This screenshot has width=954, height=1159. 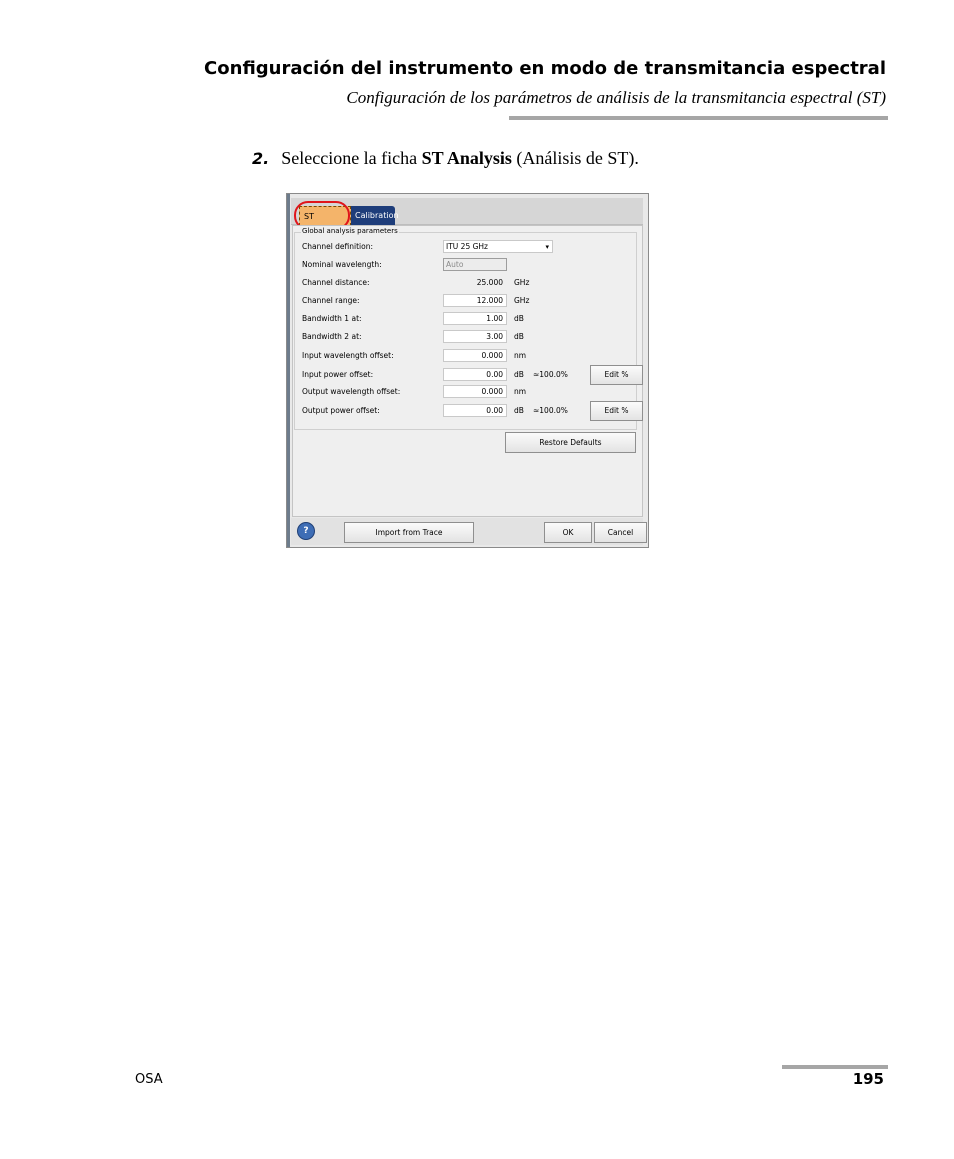 What do you see at coordinates (331, 300) in the screenshot?
I see `row-label: Channel range:` at bounding box center [331, 300].